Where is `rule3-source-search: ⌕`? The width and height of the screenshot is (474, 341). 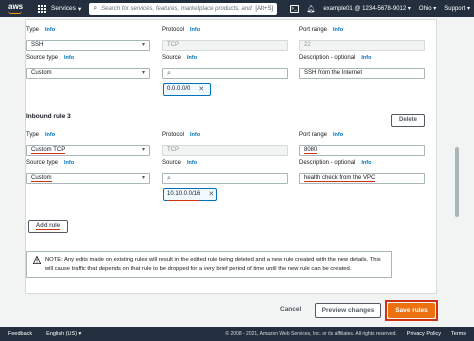
rule3-source-search: ⌕ is located at coordinates (225, 178).